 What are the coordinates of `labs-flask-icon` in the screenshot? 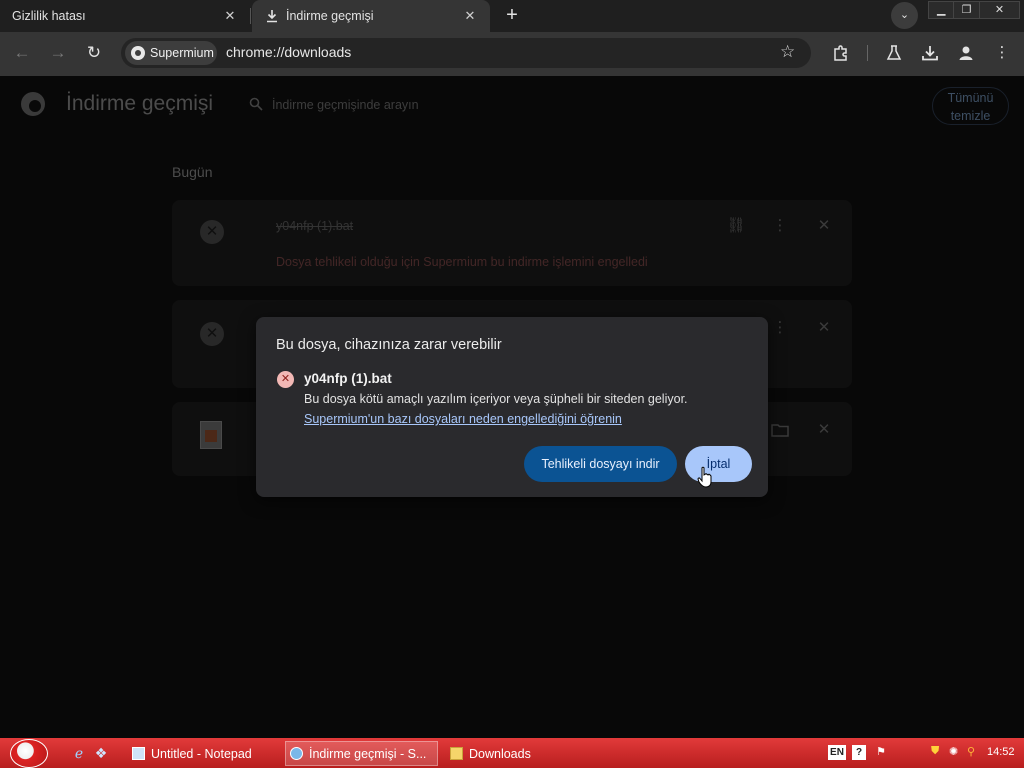 It's located at (894, 53).